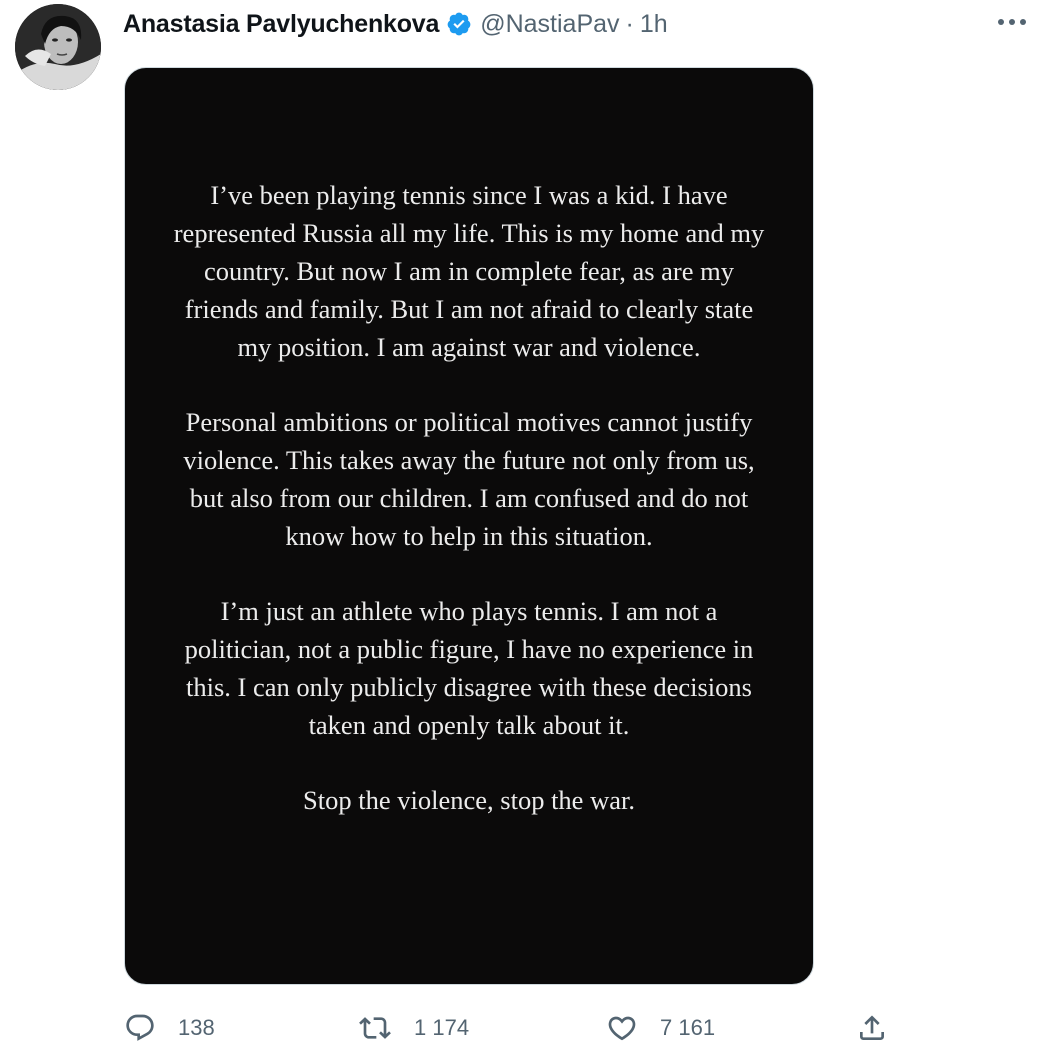  I want to click on share-icon, so click(872, 1028).